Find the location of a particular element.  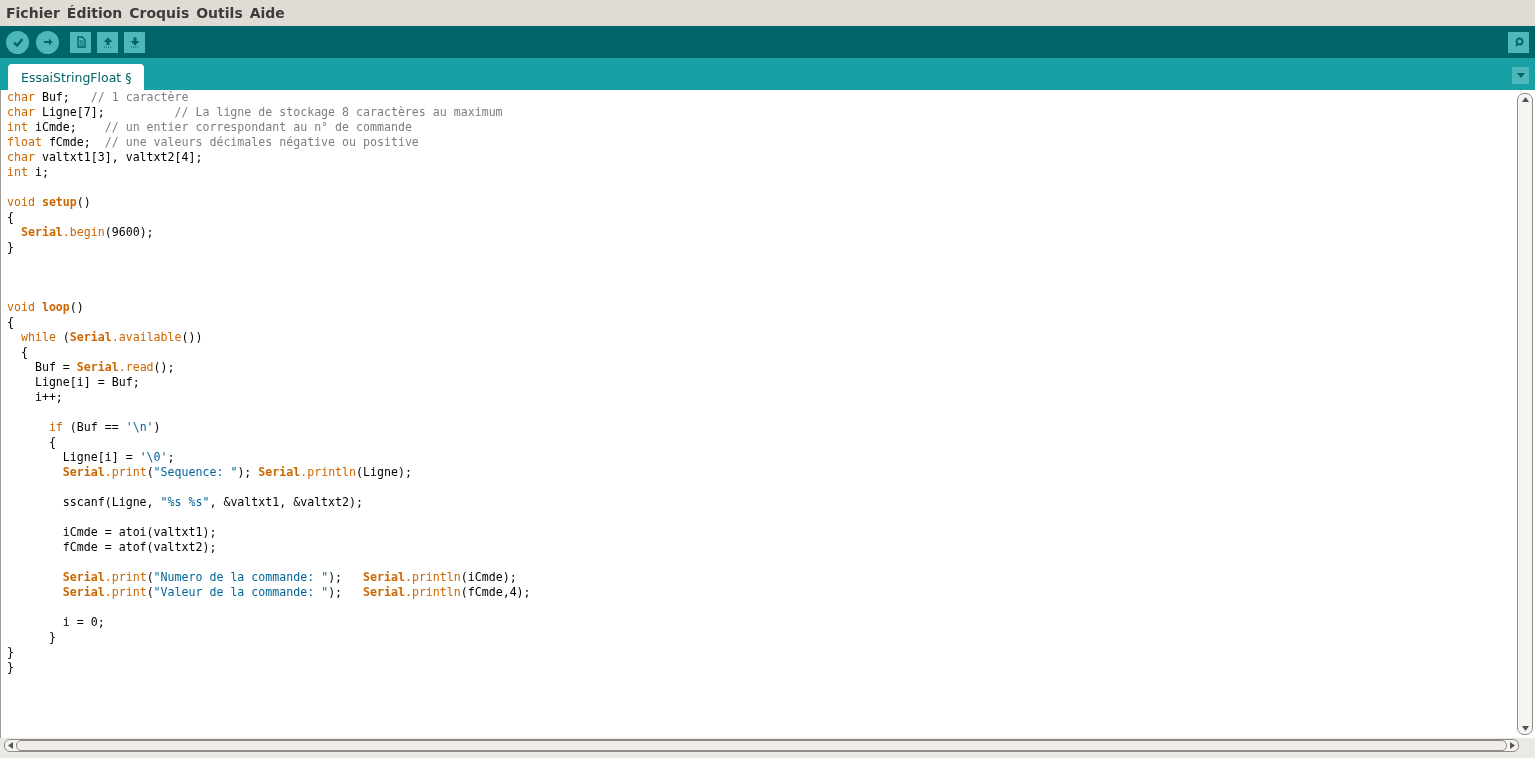

upload-button is located at coordinates (47, 42).